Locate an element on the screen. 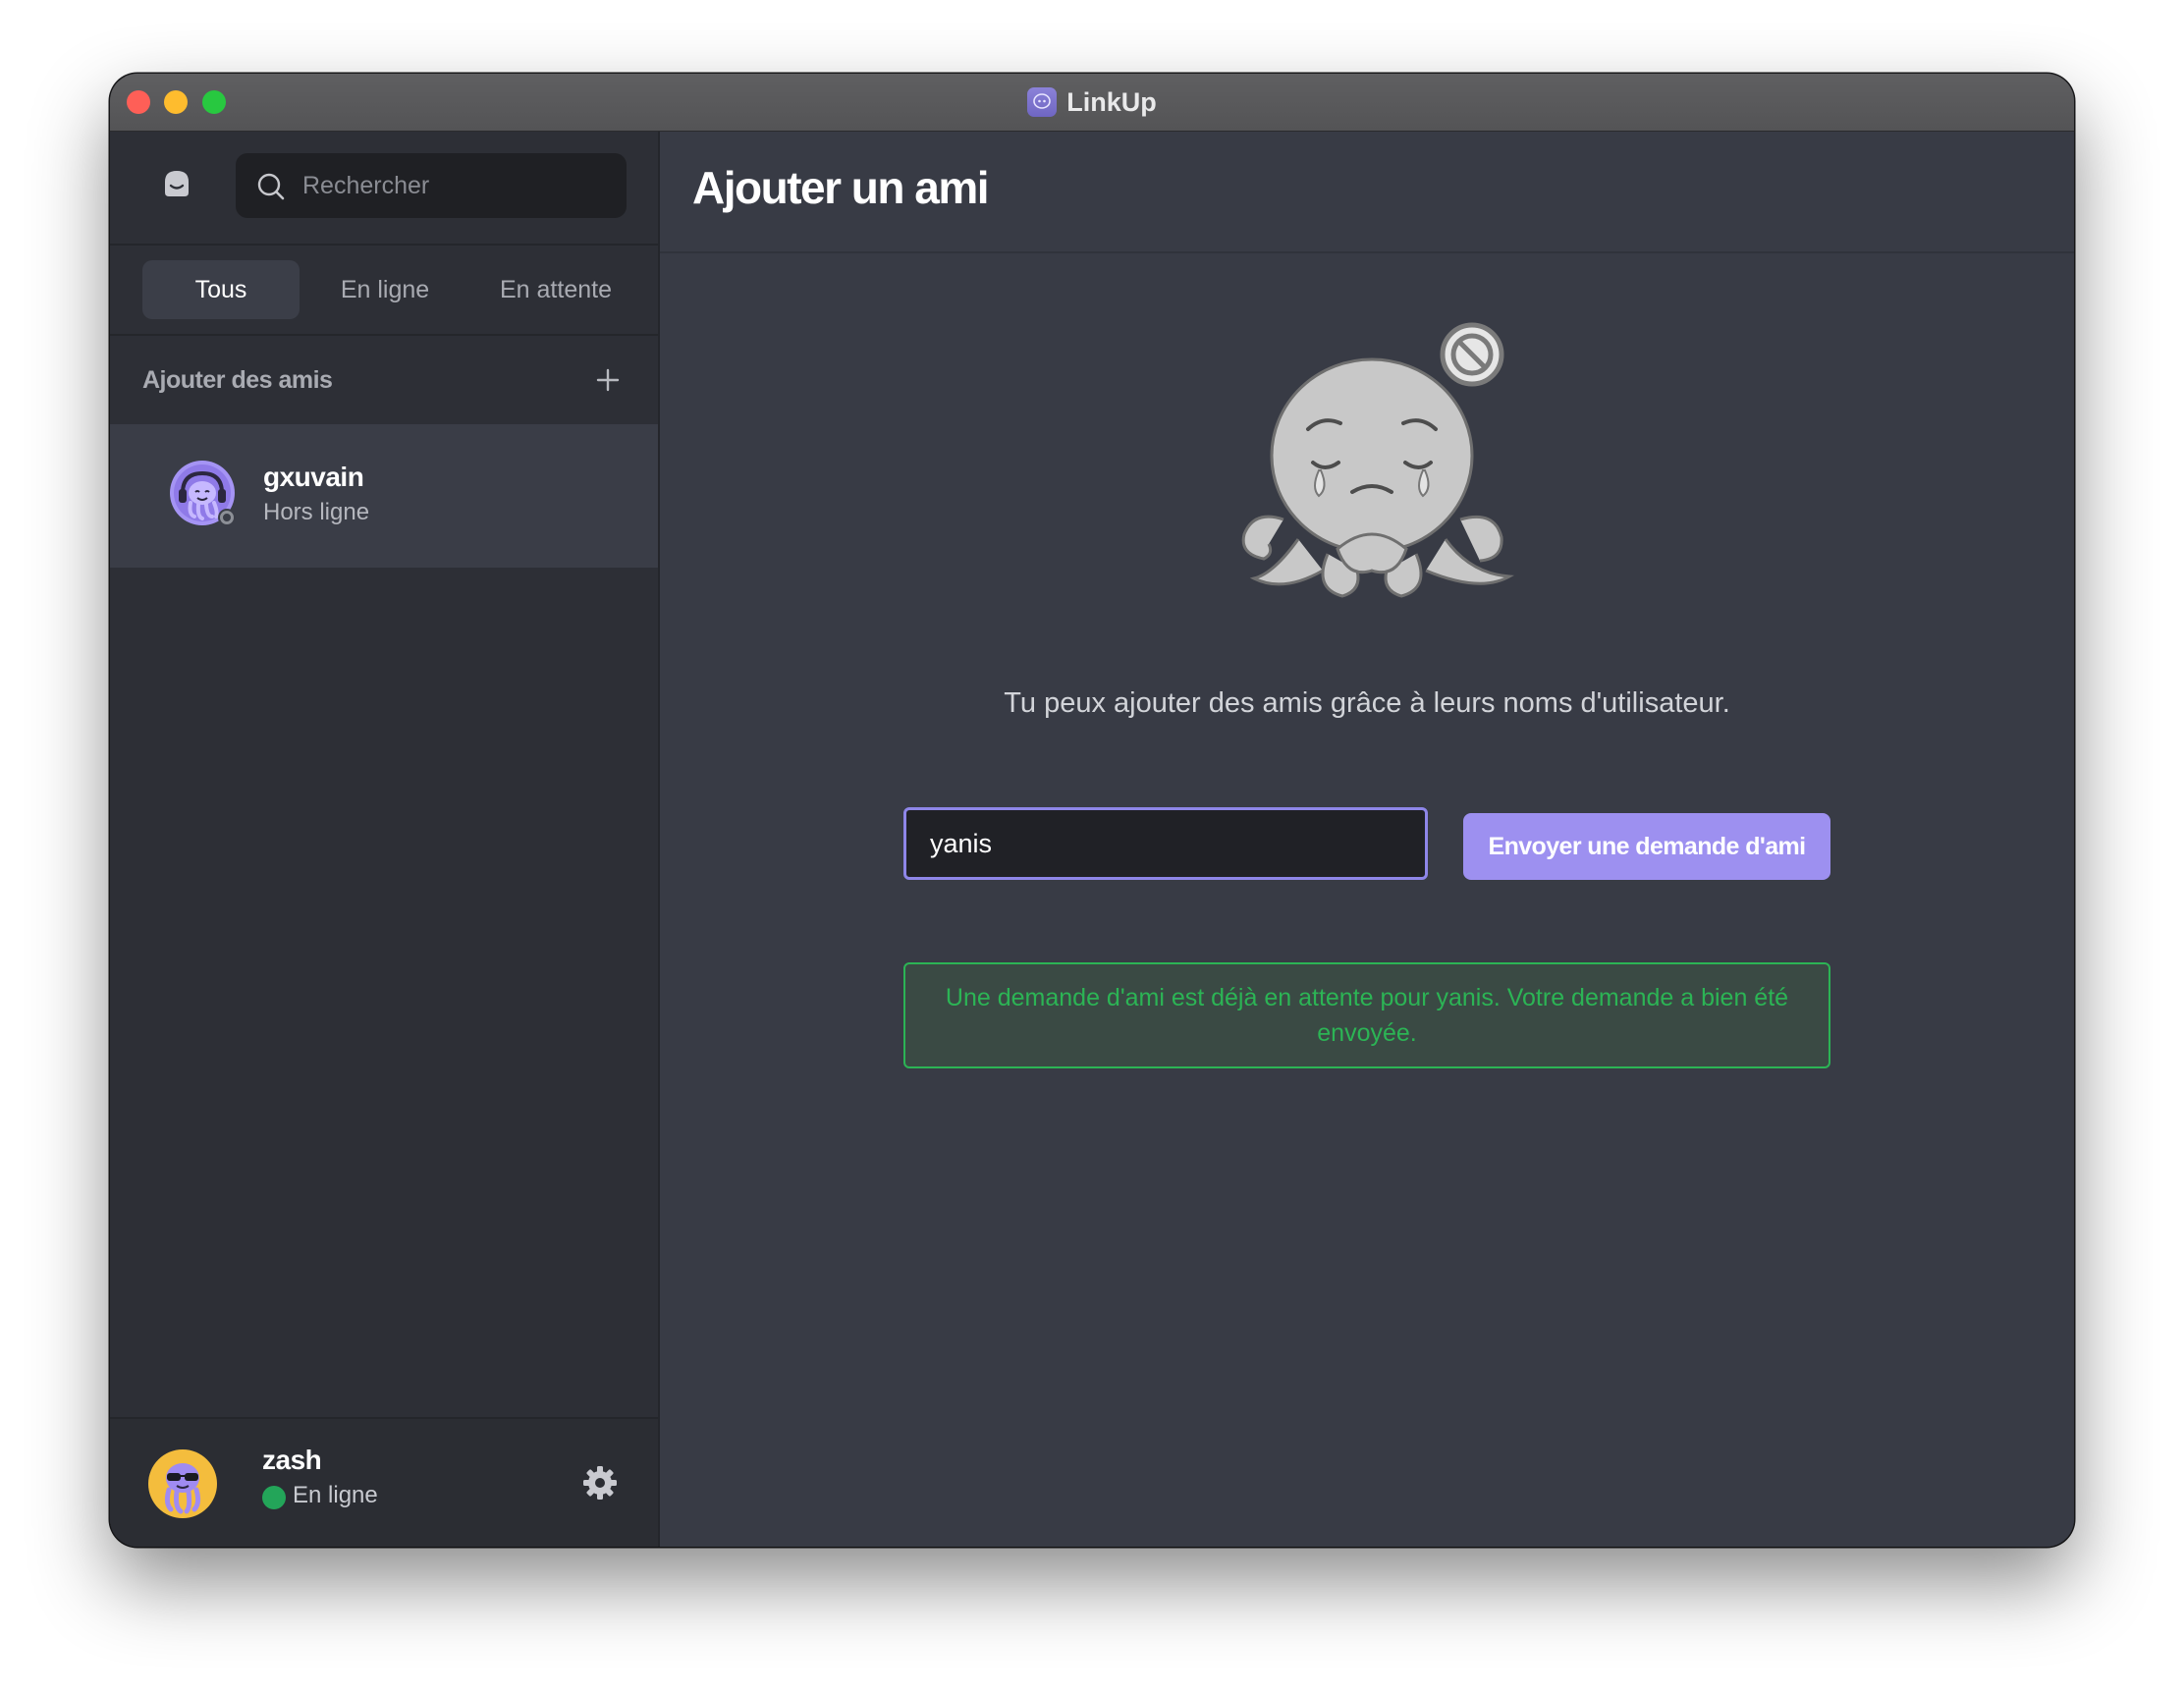  title-bar: LinkUp is located at coordinates (1092, 103).